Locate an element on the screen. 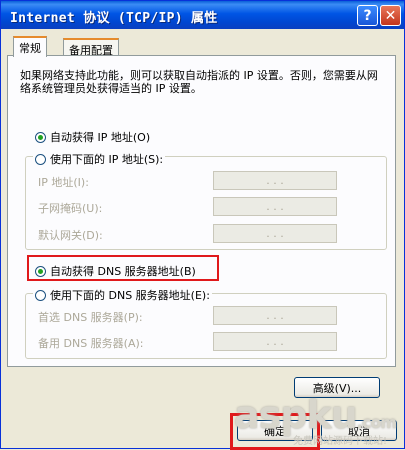 The image size is (405, 450). ip-address-field: . . . is located at coordinates (275, 180).